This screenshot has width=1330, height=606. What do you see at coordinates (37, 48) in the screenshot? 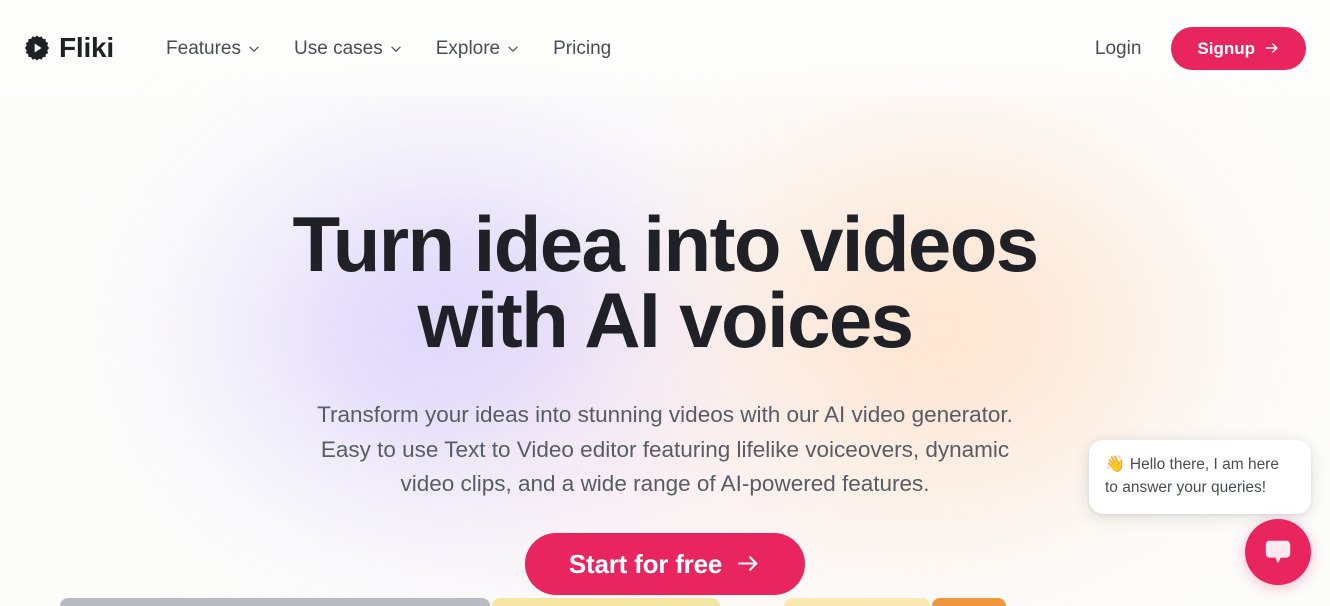
I see `gear-play-icon` at bounding box center [37, 48].